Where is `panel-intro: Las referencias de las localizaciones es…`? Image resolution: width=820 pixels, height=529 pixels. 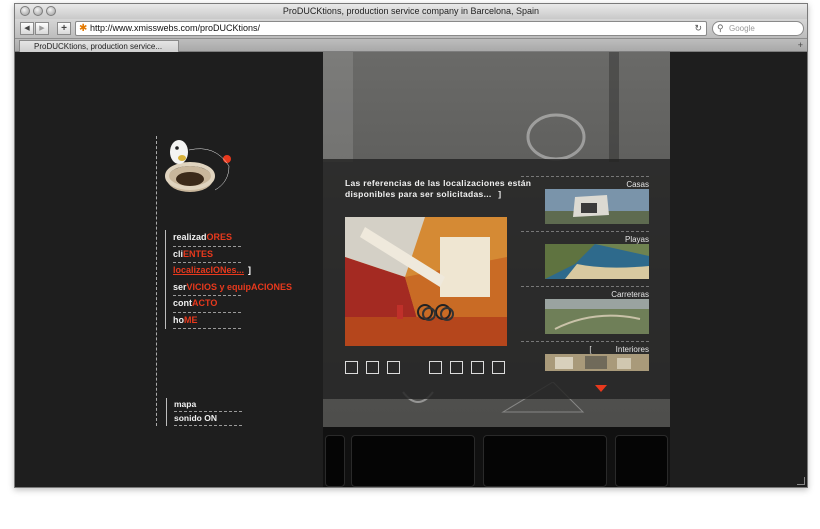 panel-intro: Las referencias de las localizaciones es… is located at coordinates (440, 189).